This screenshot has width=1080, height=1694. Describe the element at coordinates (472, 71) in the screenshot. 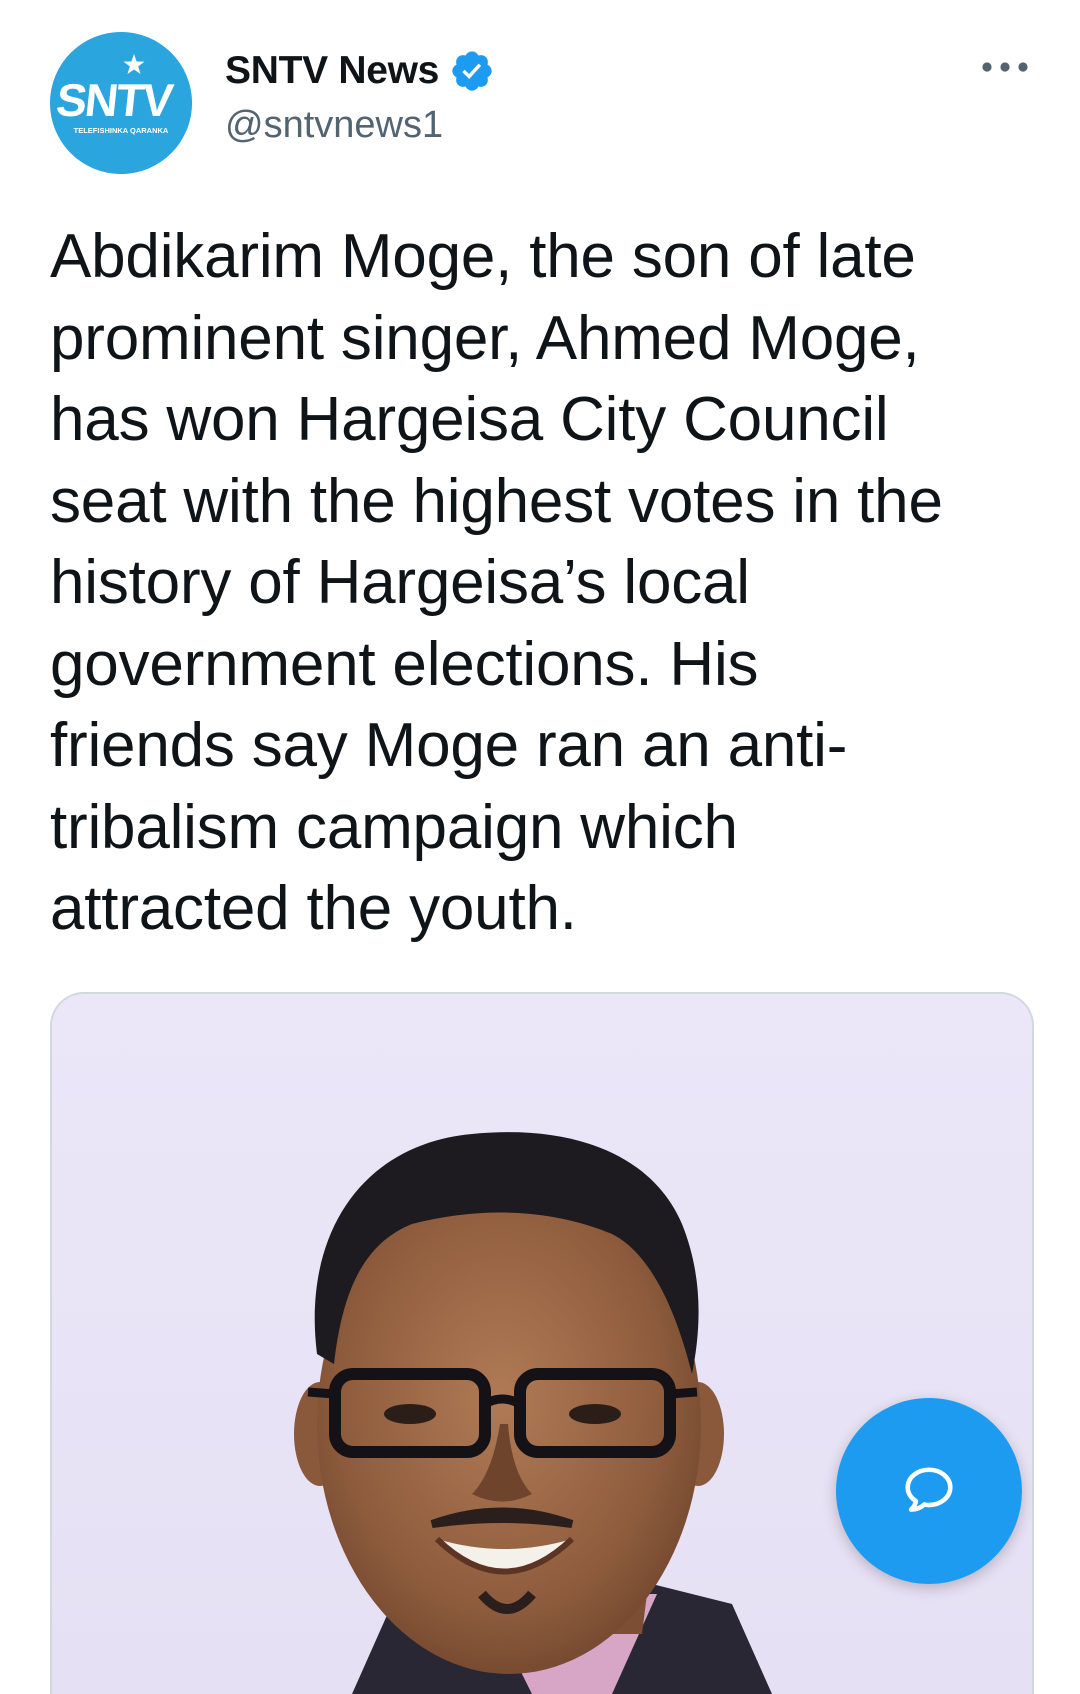

I see `verified-badge-icon` at that location.